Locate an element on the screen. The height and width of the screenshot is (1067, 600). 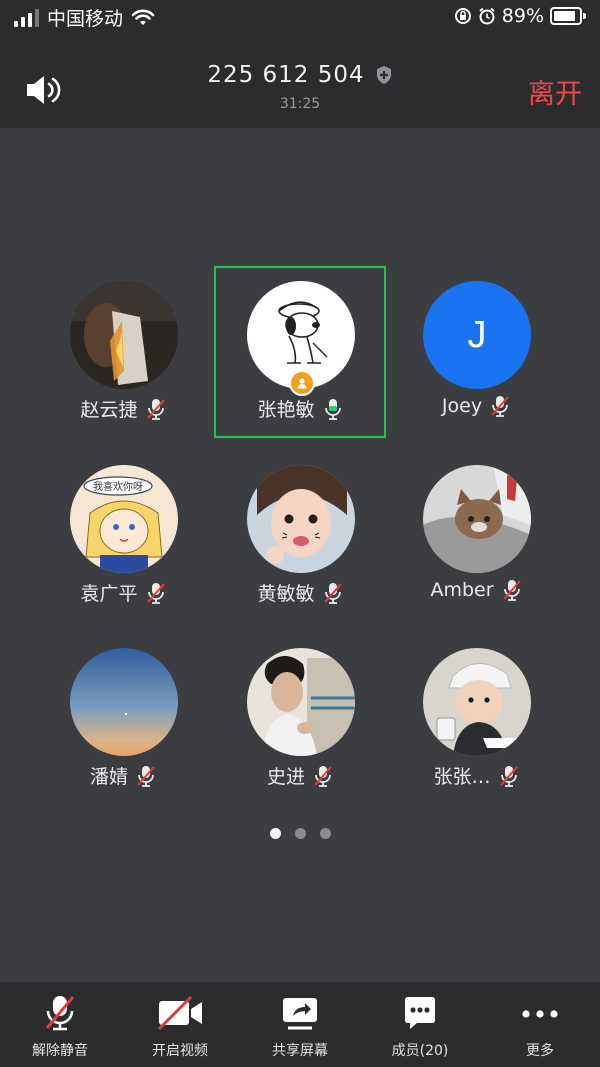
start-video-button: 开启视频 is located at coordinates (180, 1024).